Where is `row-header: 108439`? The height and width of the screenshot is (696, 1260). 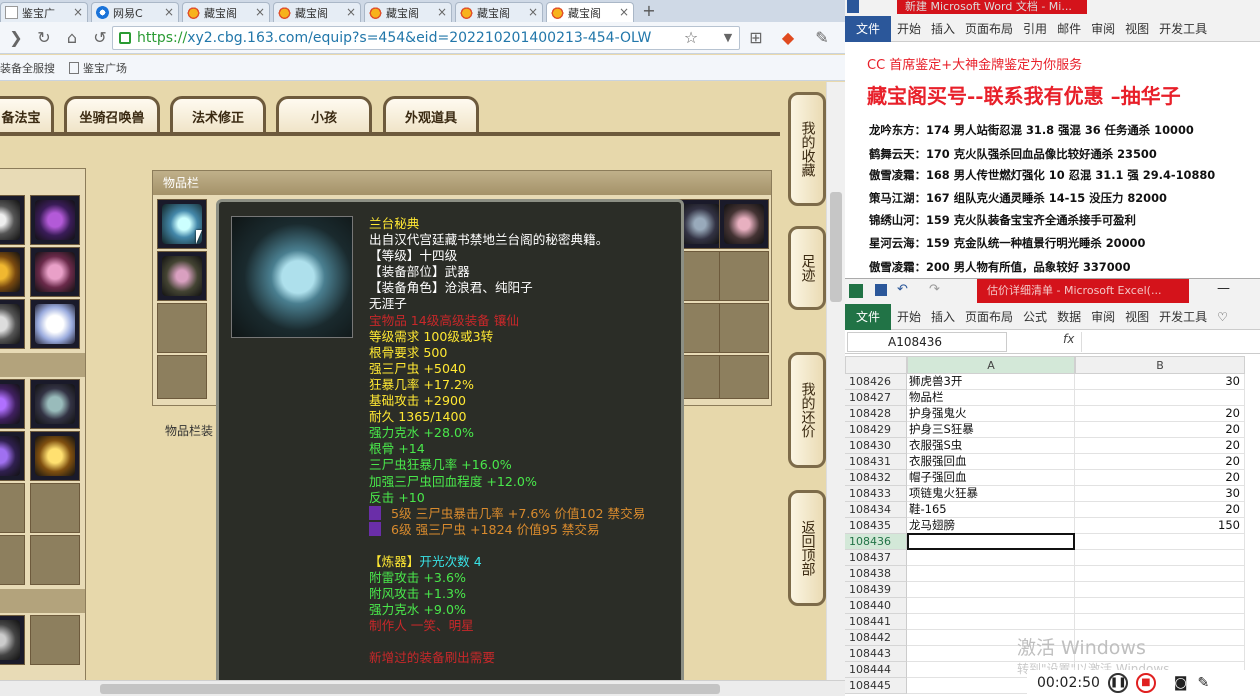 row-header: 108439 is located at coordinates (876, 590).